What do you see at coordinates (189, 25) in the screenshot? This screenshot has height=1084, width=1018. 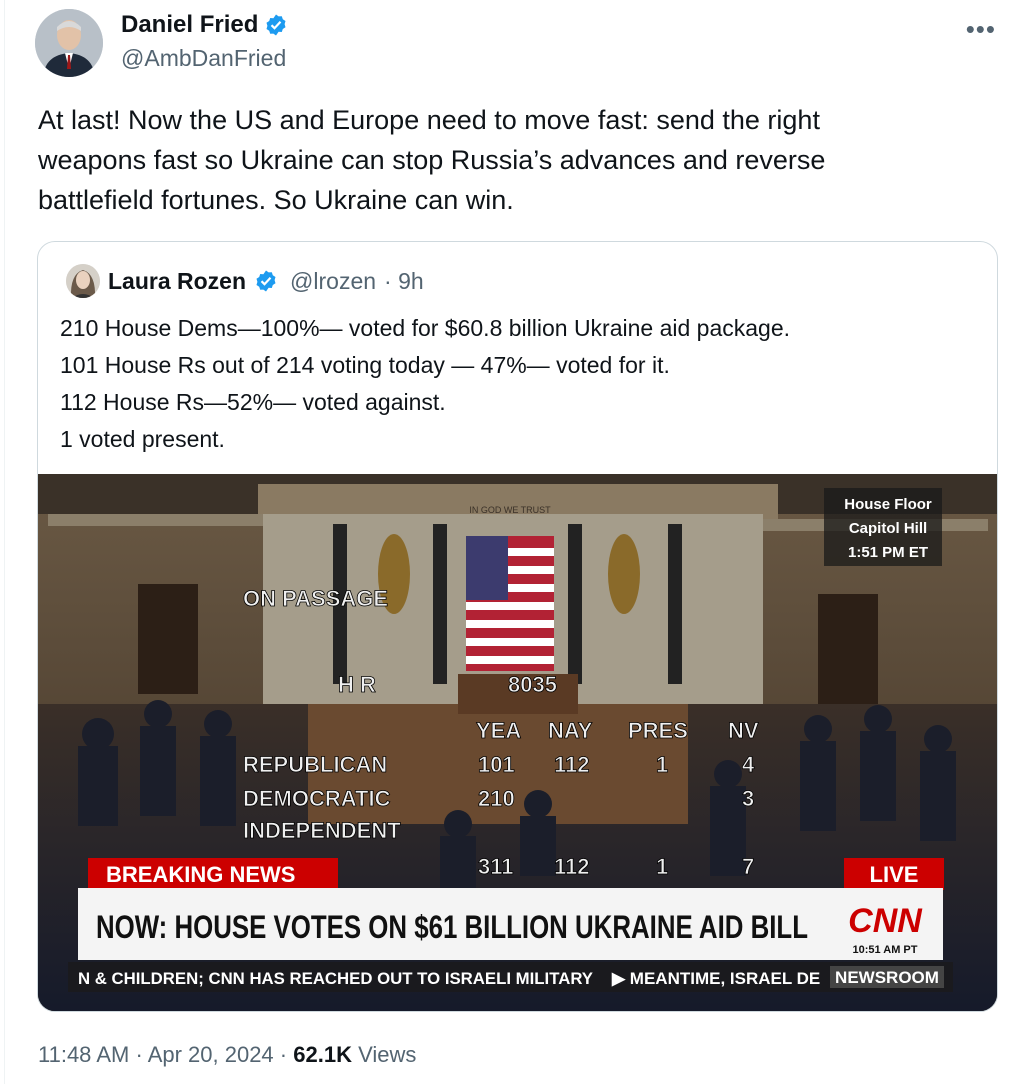 I see `author-name-text: Daniel Fried` at bounding box center [189, 25].